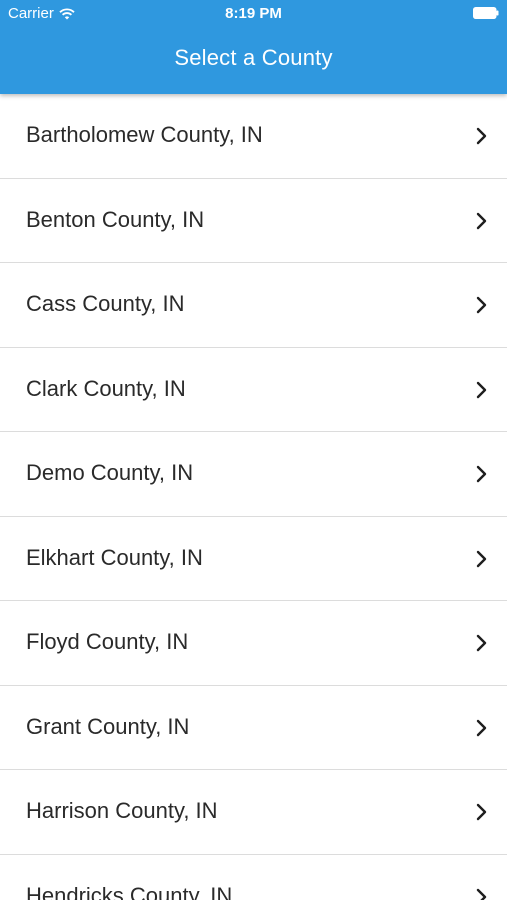  I want to click on county-list-item: Harrison County, IN, so click(253, 812).